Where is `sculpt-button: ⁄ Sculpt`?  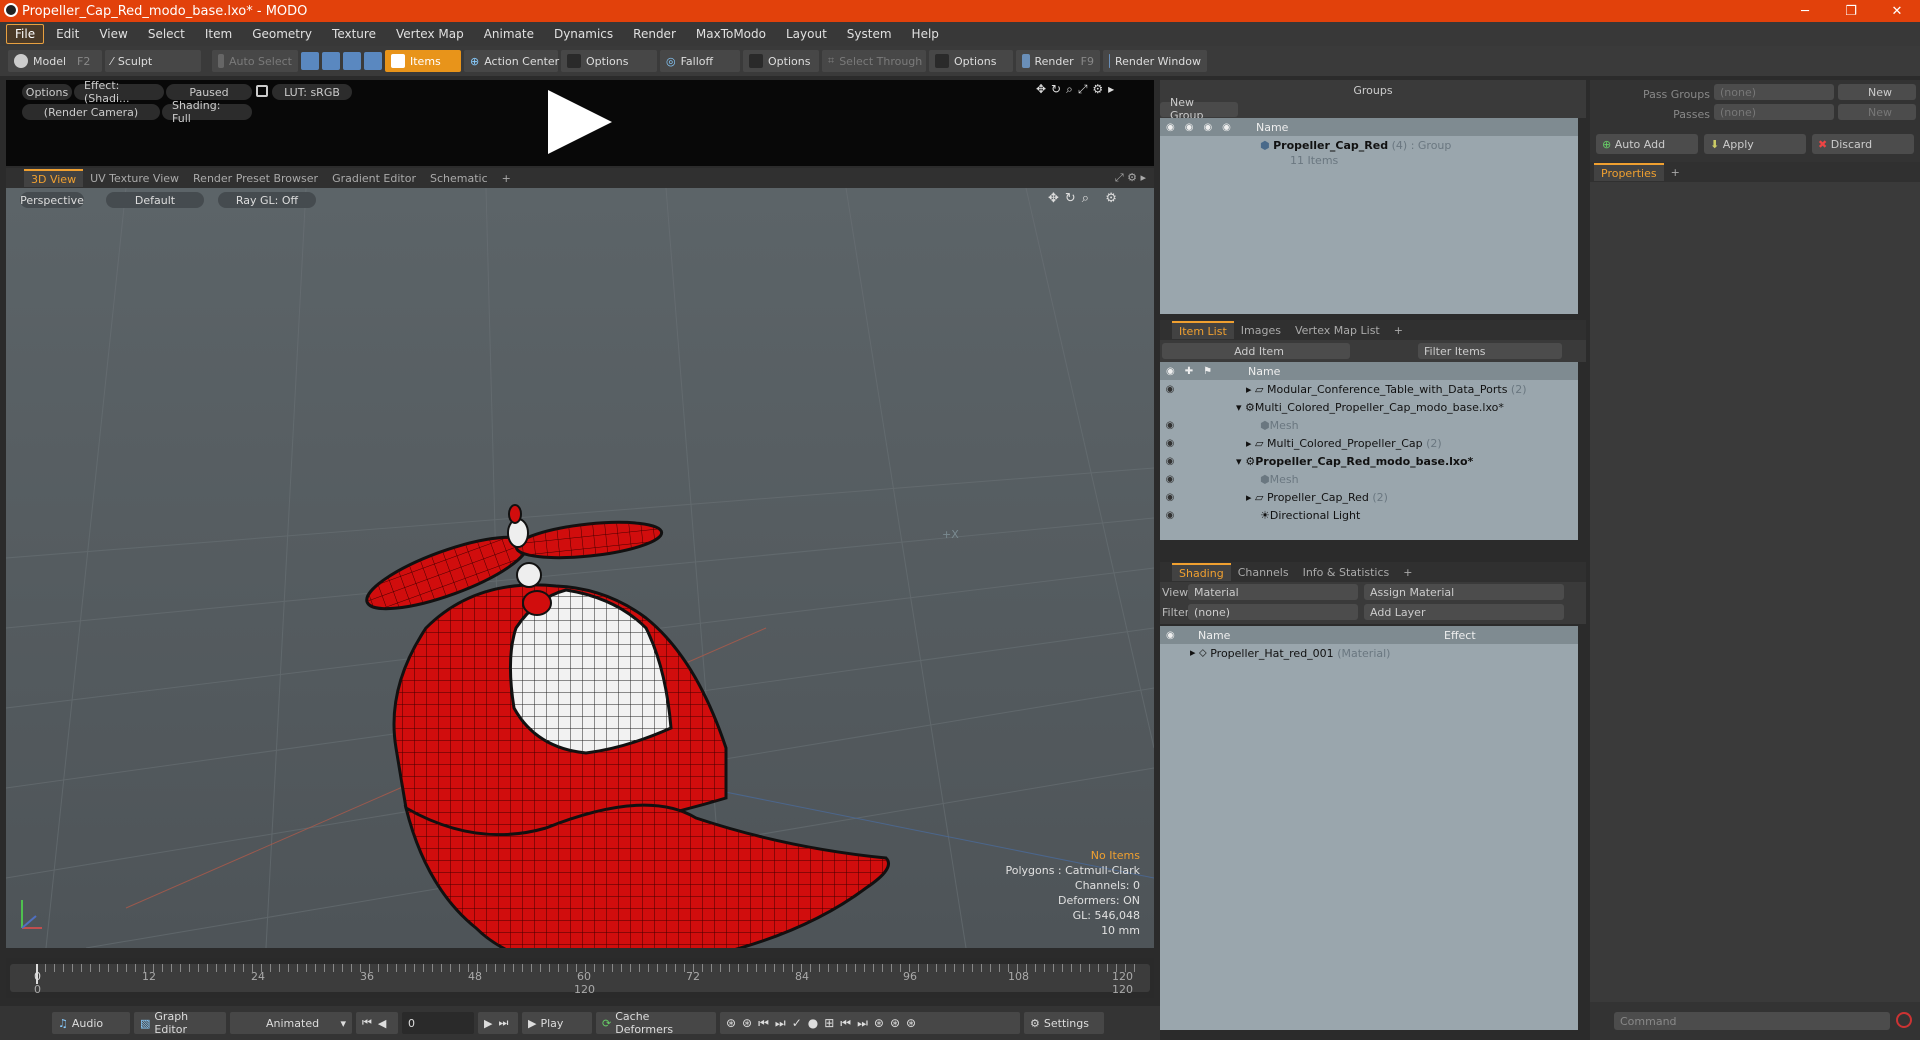
sculpt-button: ⁄ Sculpt is located at coordinates (153, 61).